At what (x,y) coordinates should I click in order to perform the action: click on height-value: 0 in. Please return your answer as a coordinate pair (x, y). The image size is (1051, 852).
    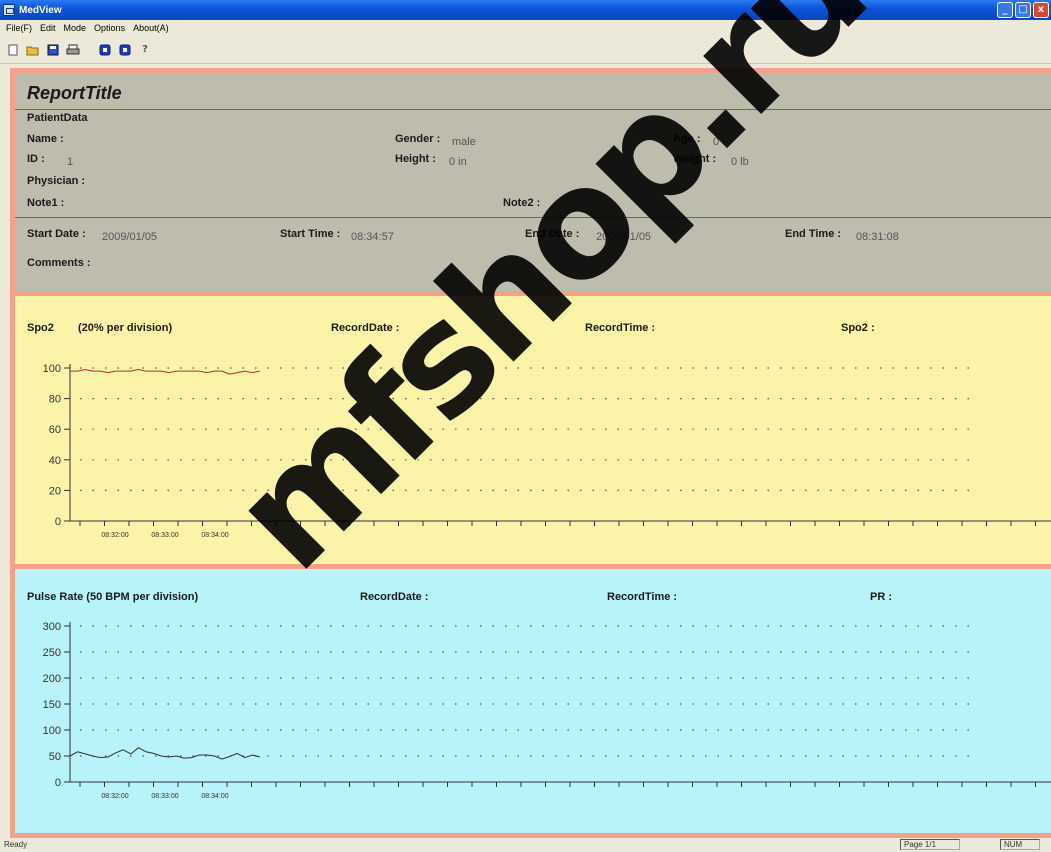
    Looking at the image, I should click on (458, 162).